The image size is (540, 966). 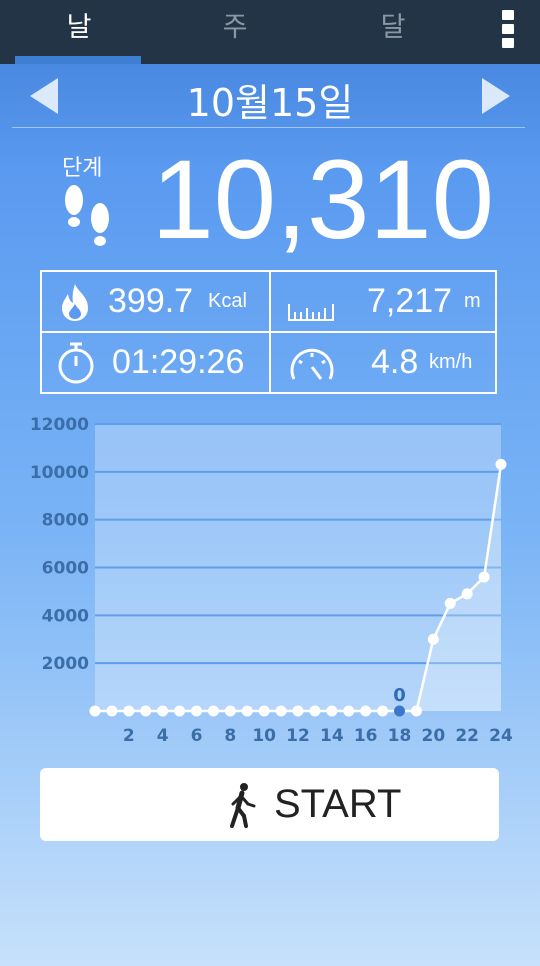 What do you see at coordinates (65, 664) in the screenshot?
I see `y-tick-label: 2000` at bounding box center [65, 664].